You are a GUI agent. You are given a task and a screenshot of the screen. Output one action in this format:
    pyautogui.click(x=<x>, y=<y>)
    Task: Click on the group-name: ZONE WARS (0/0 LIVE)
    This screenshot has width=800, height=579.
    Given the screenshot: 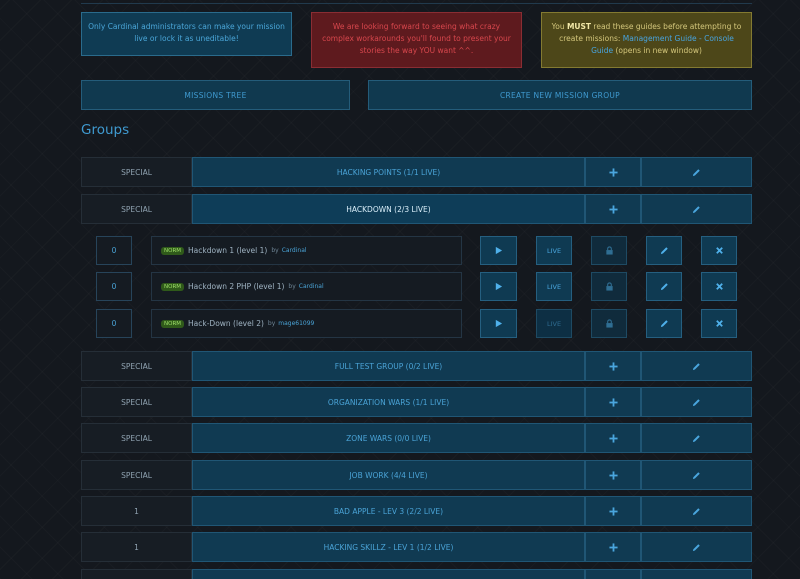 What is the action you would take?
    pyautogui.click(x=388, y=438)
    